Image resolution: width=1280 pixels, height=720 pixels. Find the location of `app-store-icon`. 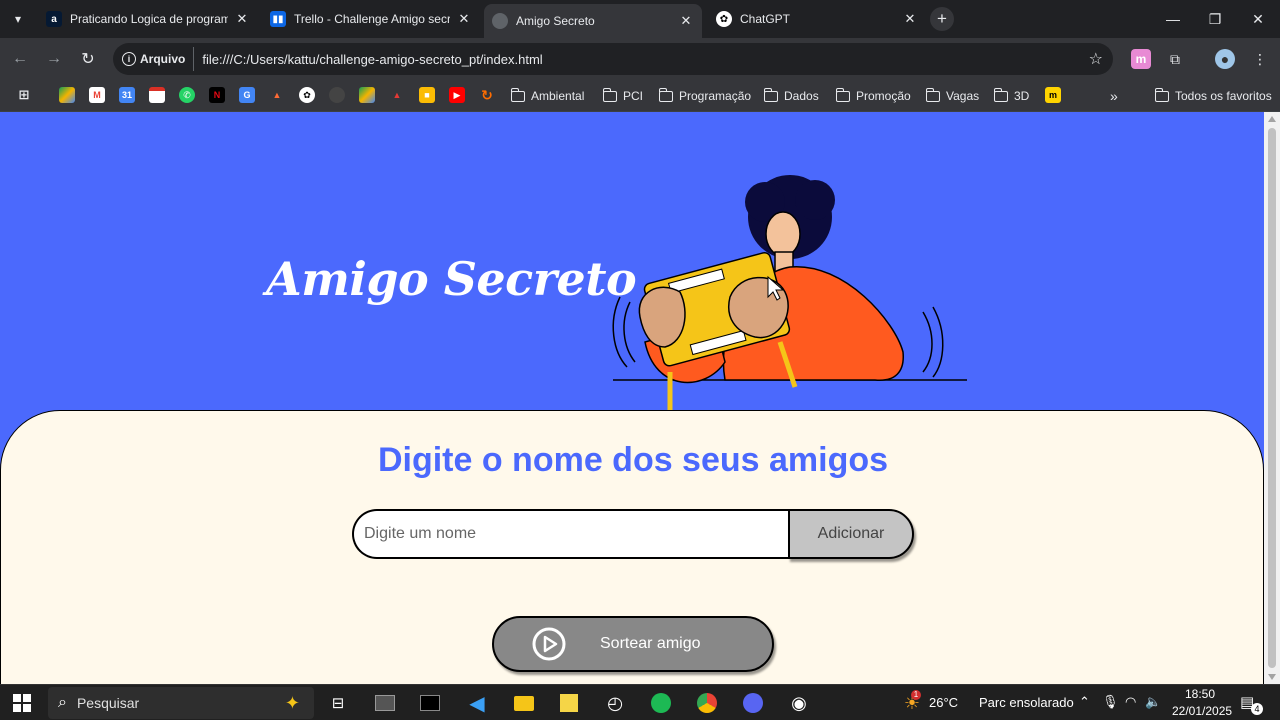

app-store-icon is located at coordinates (385, 703).